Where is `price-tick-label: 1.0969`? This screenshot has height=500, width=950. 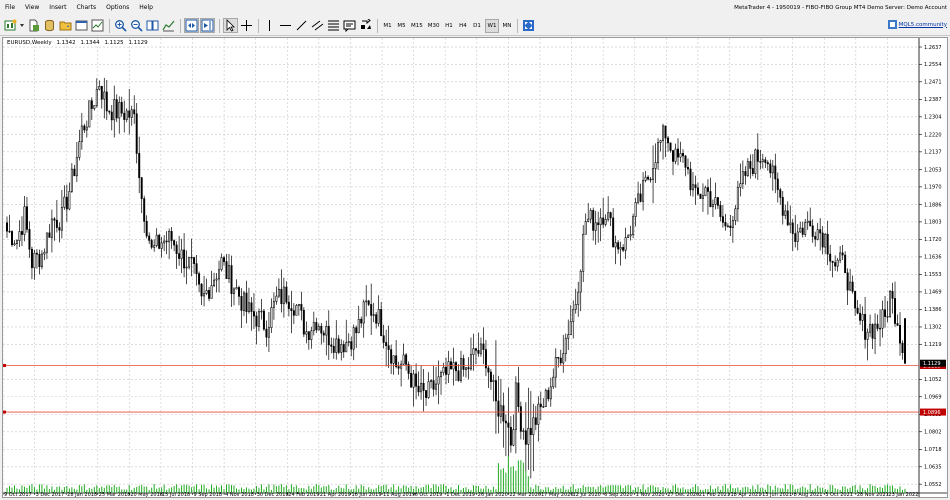
price-tick-label: 1.0969 is located at coordinates (933, 398).